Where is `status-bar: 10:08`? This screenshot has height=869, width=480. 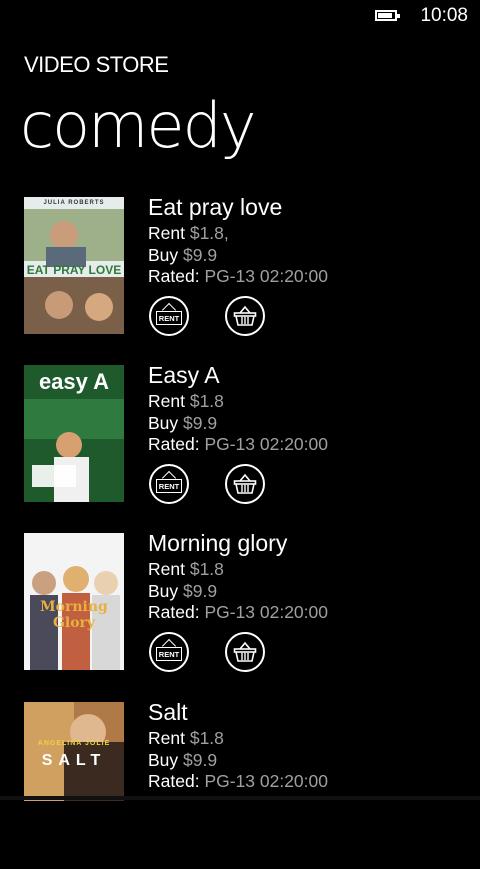
status-bar: 10:08 is located at coordinates (240, 16).